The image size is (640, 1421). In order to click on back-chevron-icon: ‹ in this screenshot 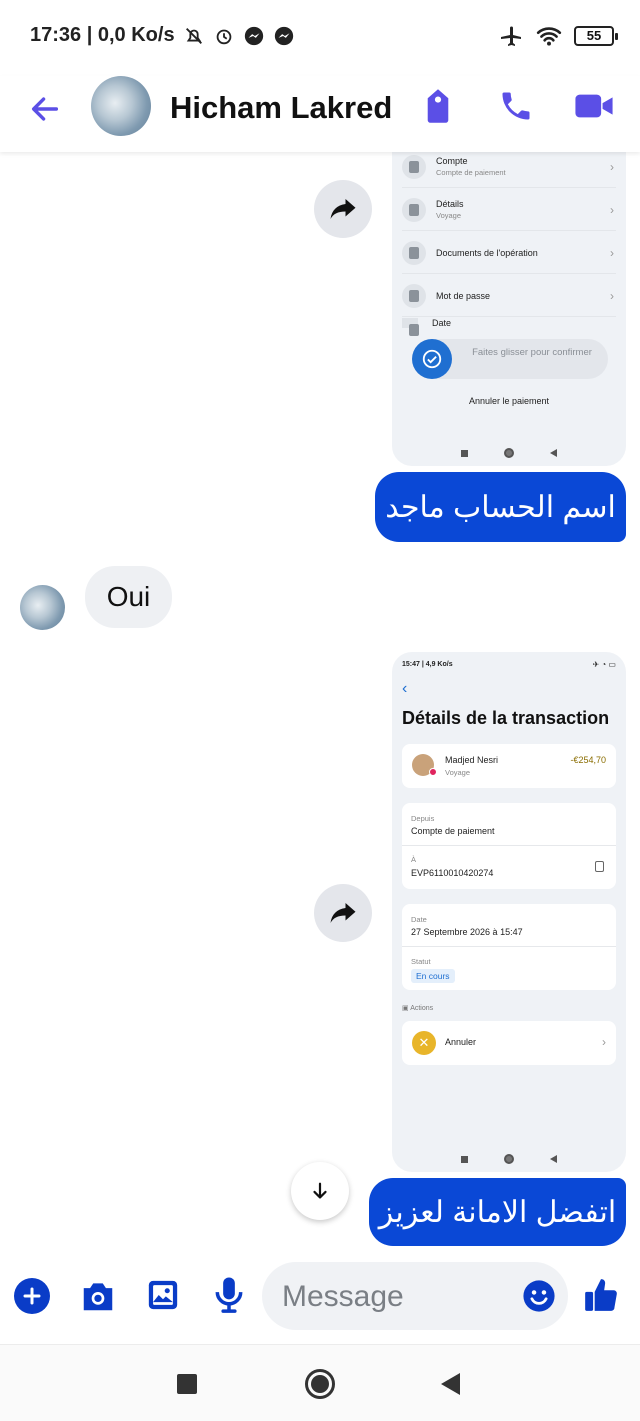, I will do `click(405, 688)`.